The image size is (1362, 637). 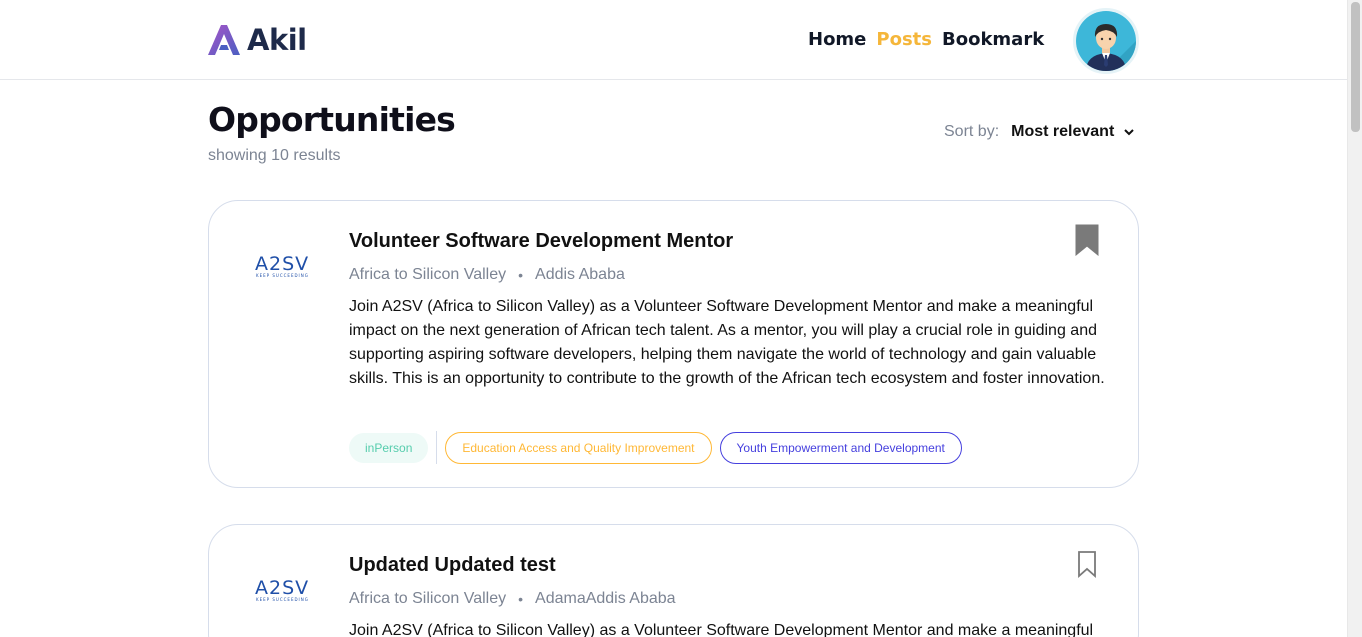 What do you see at coordinates (541, 241) in the screenshot?
I see `card-title: Volunteer Software Development Mentor` at bounding box center [541, 241].